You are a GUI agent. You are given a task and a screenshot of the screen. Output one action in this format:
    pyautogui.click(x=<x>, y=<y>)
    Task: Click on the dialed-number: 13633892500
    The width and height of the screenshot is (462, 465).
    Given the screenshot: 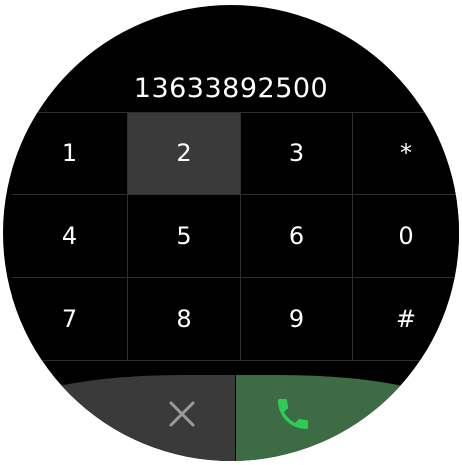 What is the action you would take?
    pyautogui.click(x=231, y=88)
    